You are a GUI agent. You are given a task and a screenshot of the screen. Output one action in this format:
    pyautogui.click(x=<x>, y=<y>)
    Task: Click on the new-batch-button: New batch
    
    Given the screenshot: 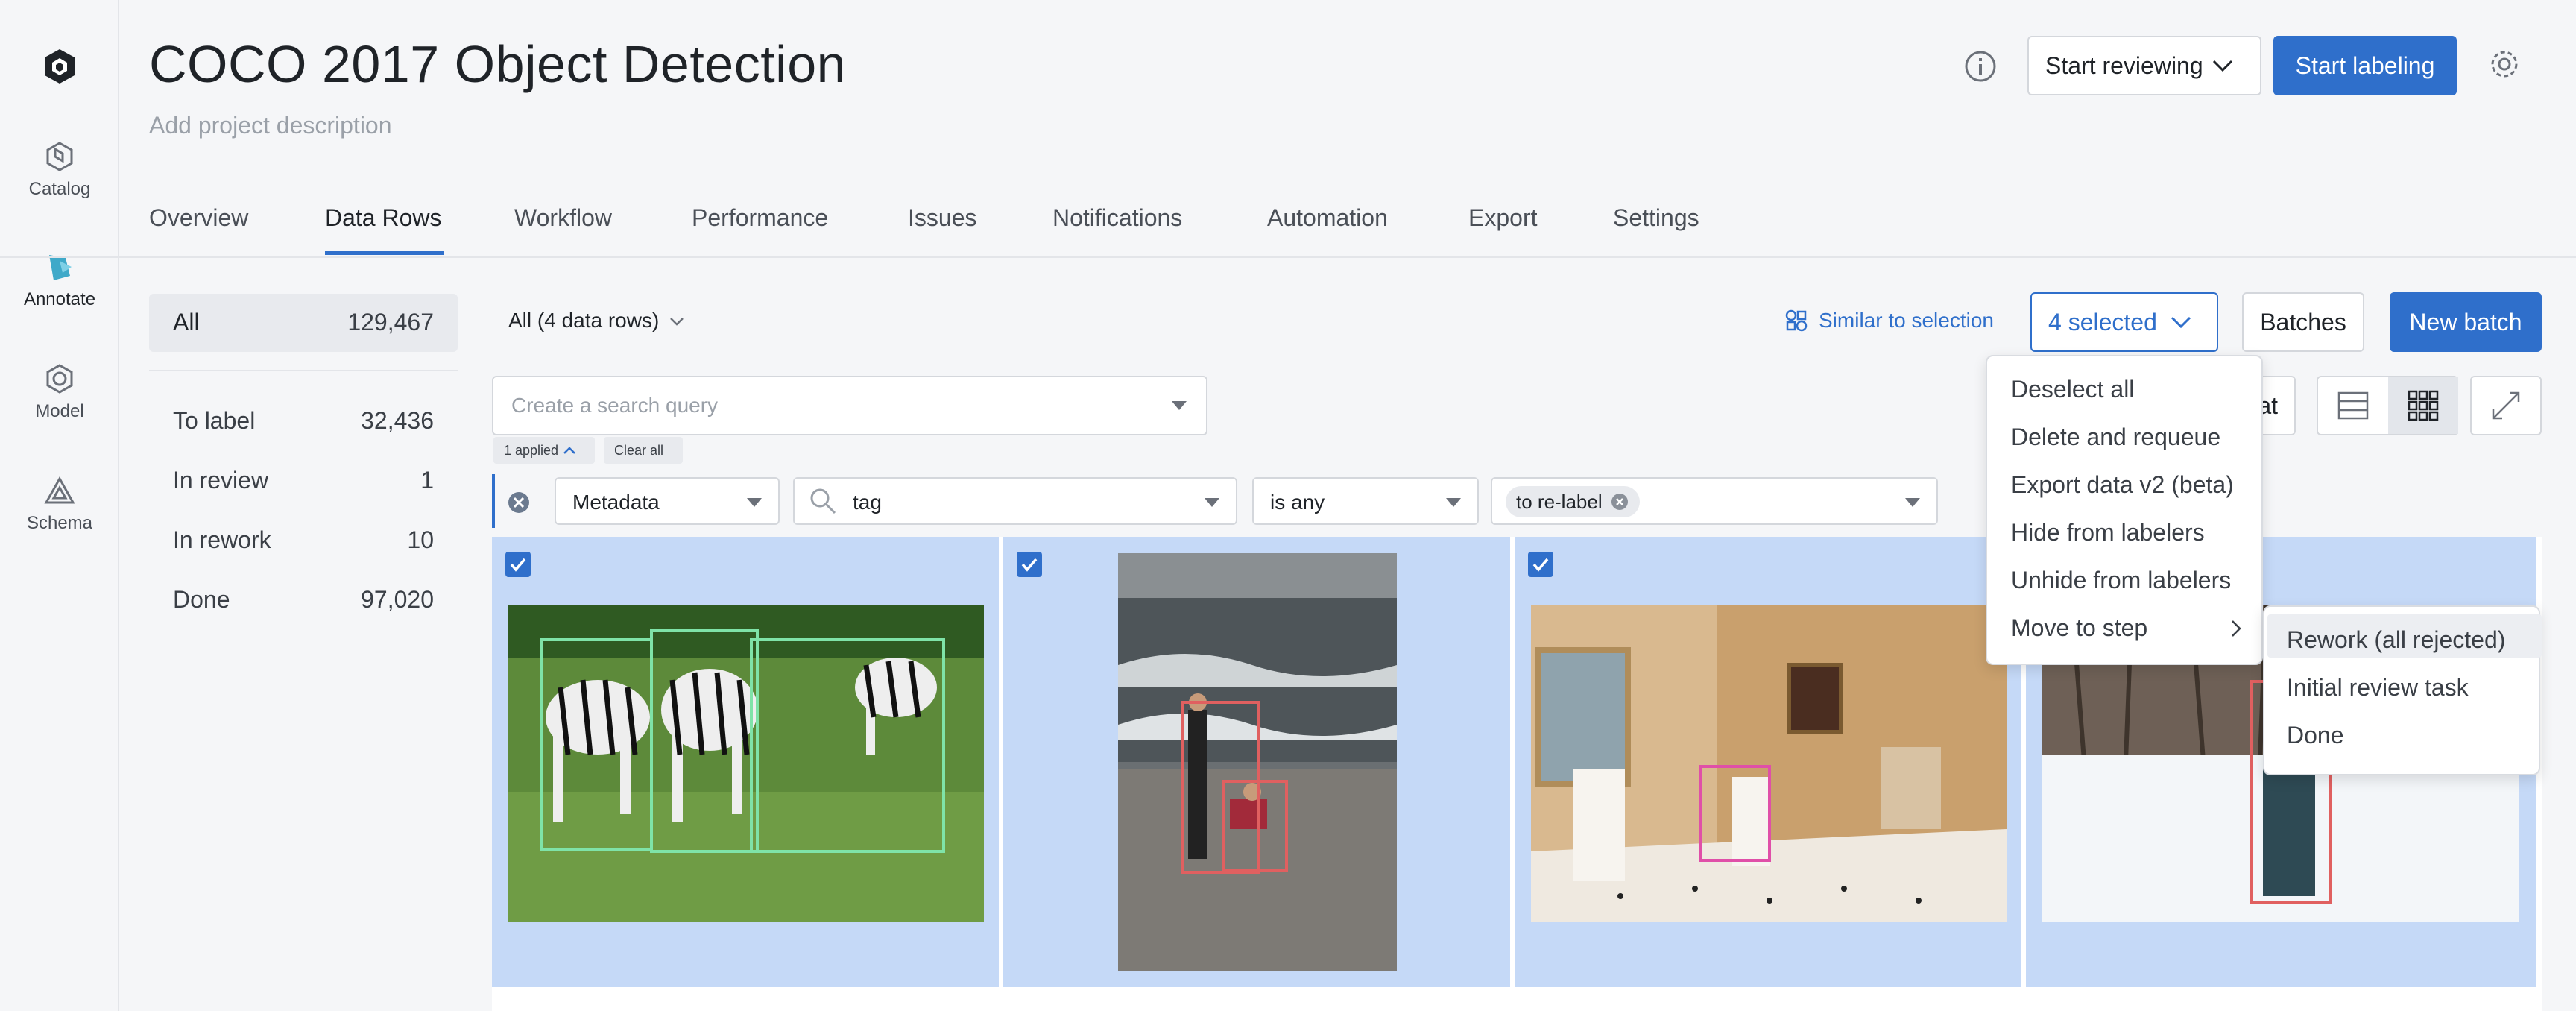 What is the action you would take?
    pyautogui.click(x=2466, y=322)
    